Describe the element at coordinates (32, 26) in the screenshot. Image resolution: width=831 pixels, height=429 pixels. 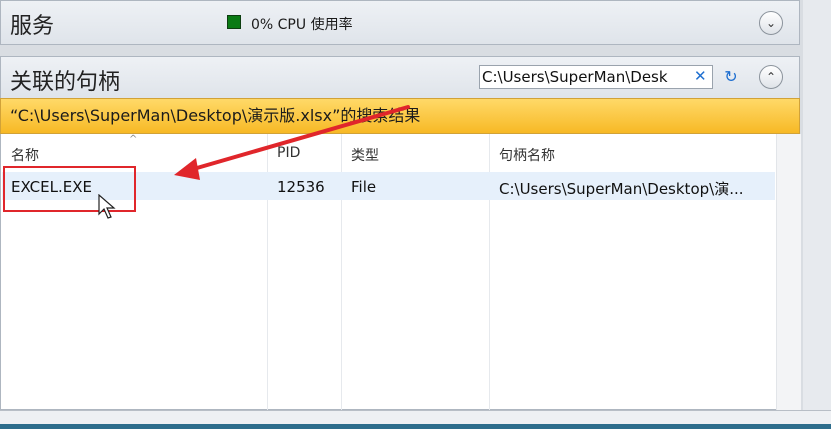
I see `services-title: 服务` at that location.